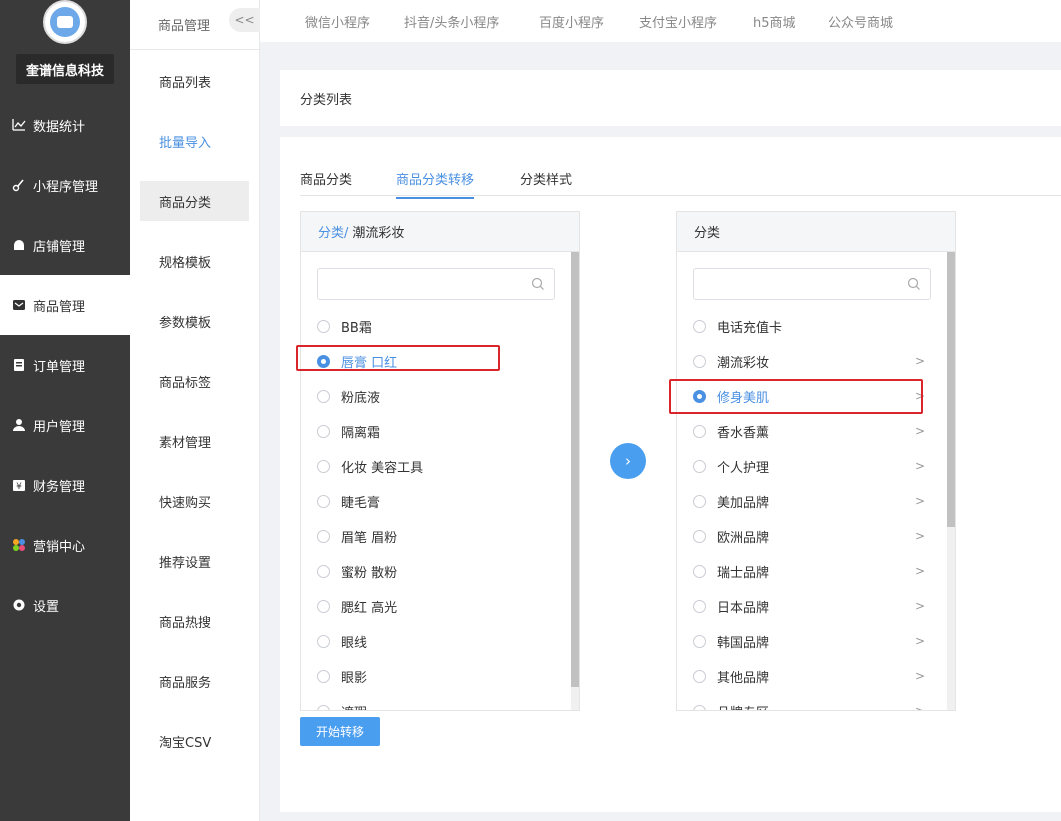 The image size is (1061, 821). I want to click on sub-sidebar-item: 商品分类, so click(194, 201).